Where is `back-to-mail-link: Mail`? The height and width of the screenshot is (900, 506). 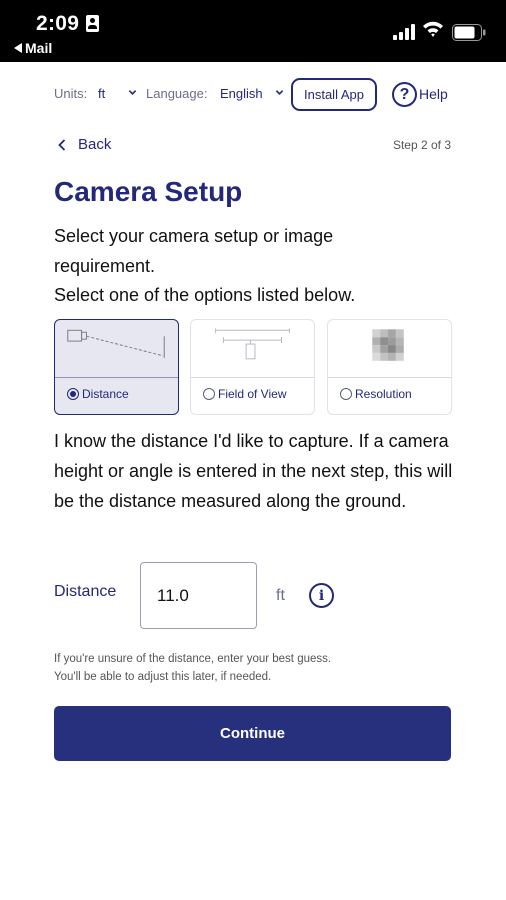
back-to-mail-link: Mail is located at coordinates (33, 48).